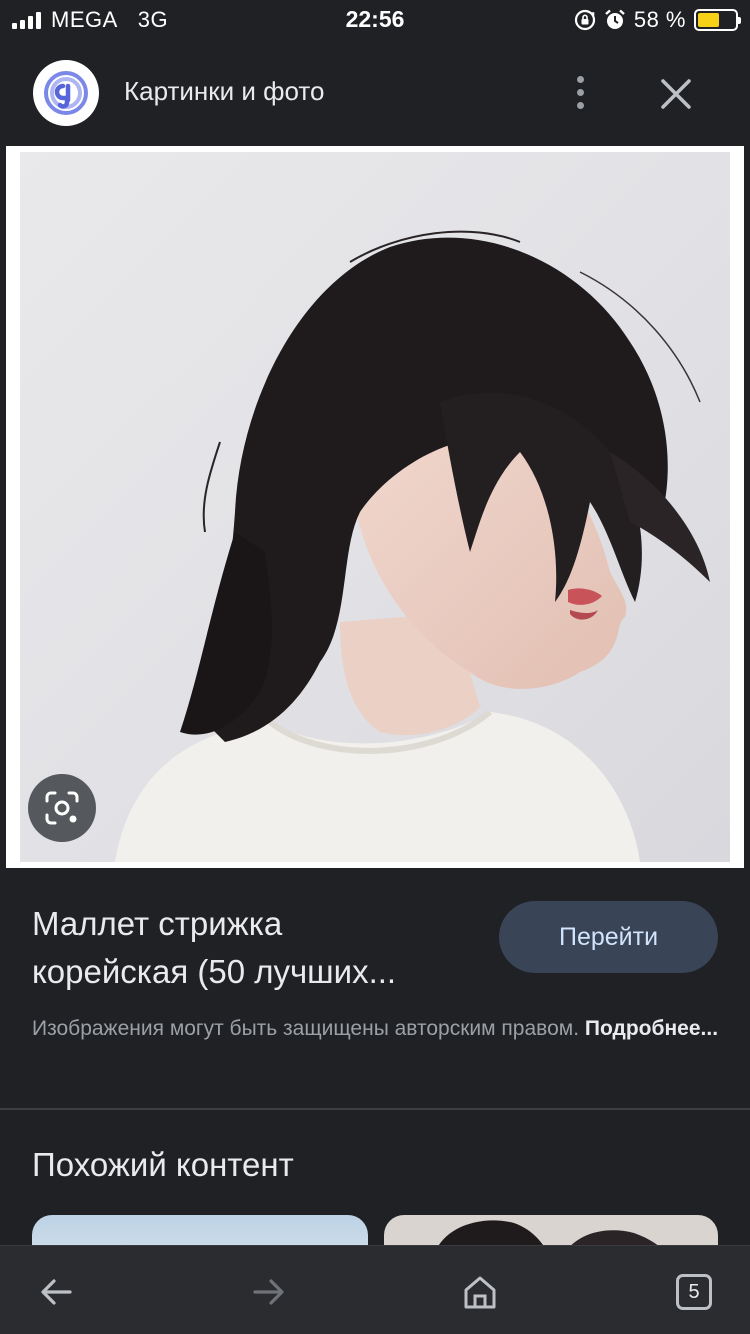 The height and width of the screenshot is (1334, 750). I want to click on status-bar: MEGA 3G 22:56 58 %, so click(375, 20).